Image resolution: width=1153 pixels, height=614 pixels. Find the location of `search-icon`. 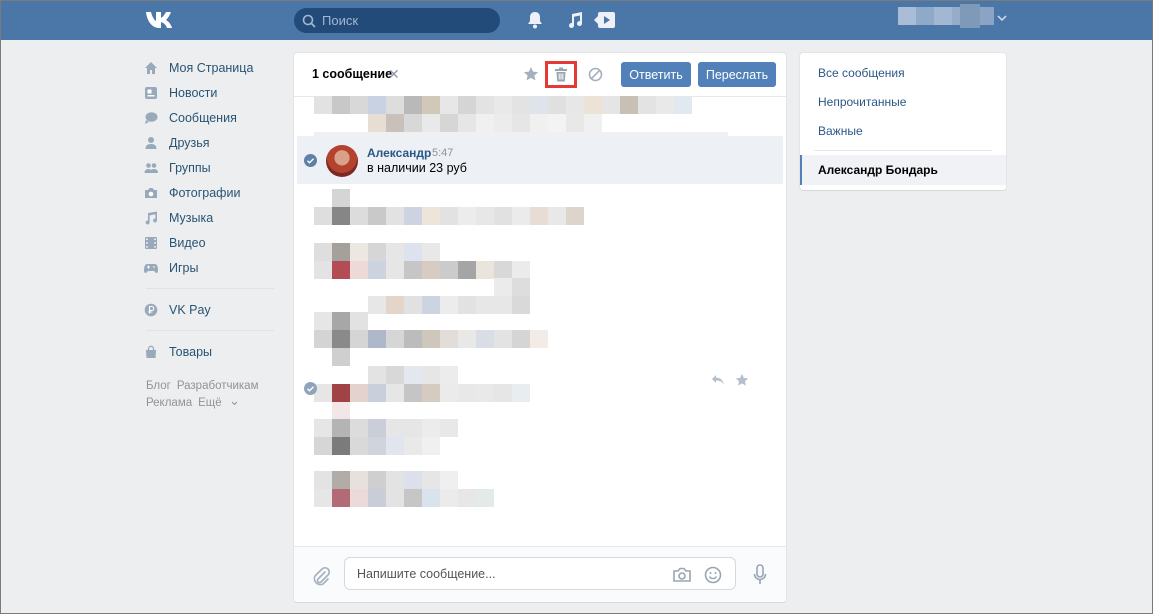

search-icon is located at coordinates (309, 21).